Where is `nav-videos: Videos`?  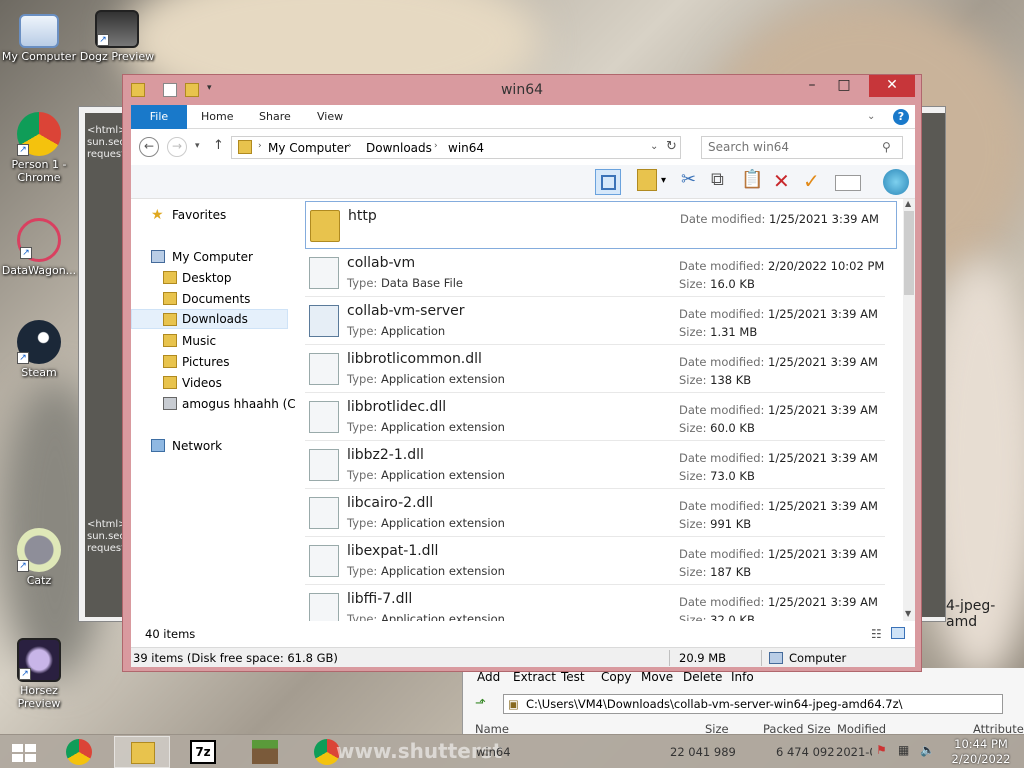
nav-videos: Videos is located at coordinates (213, 383).